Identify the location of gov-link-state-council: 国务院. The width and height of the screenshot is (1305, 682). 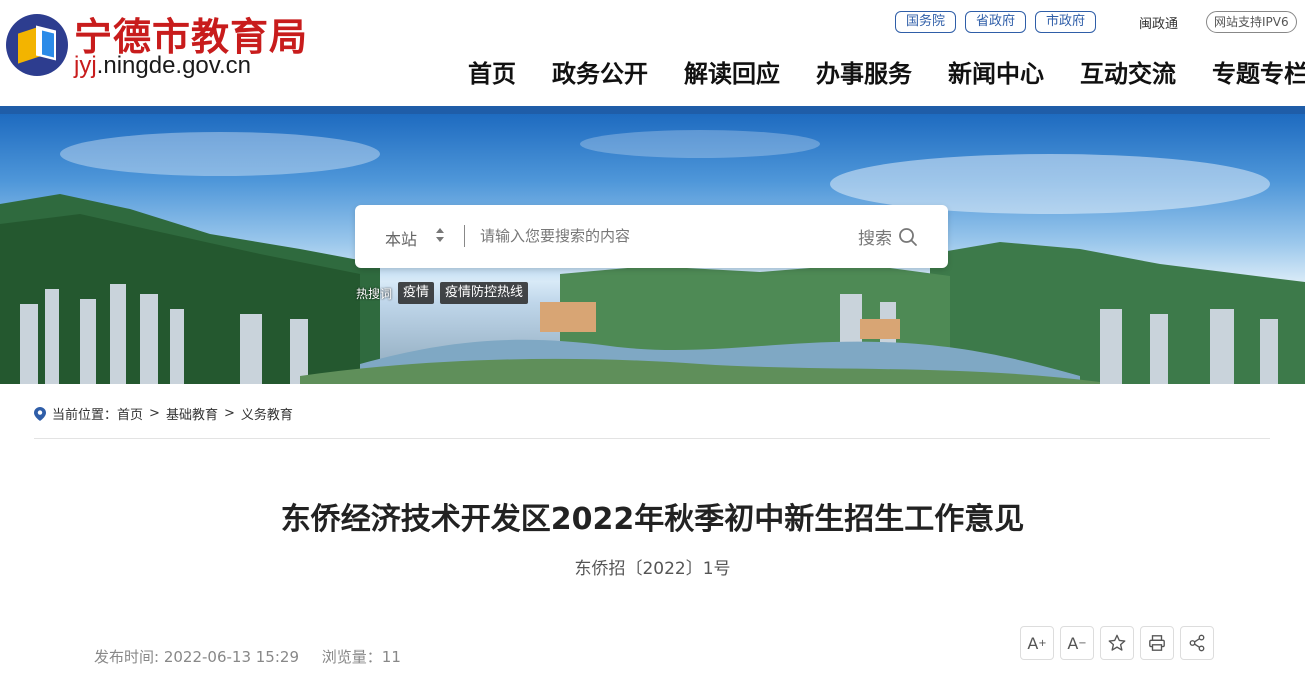
(926, 22).